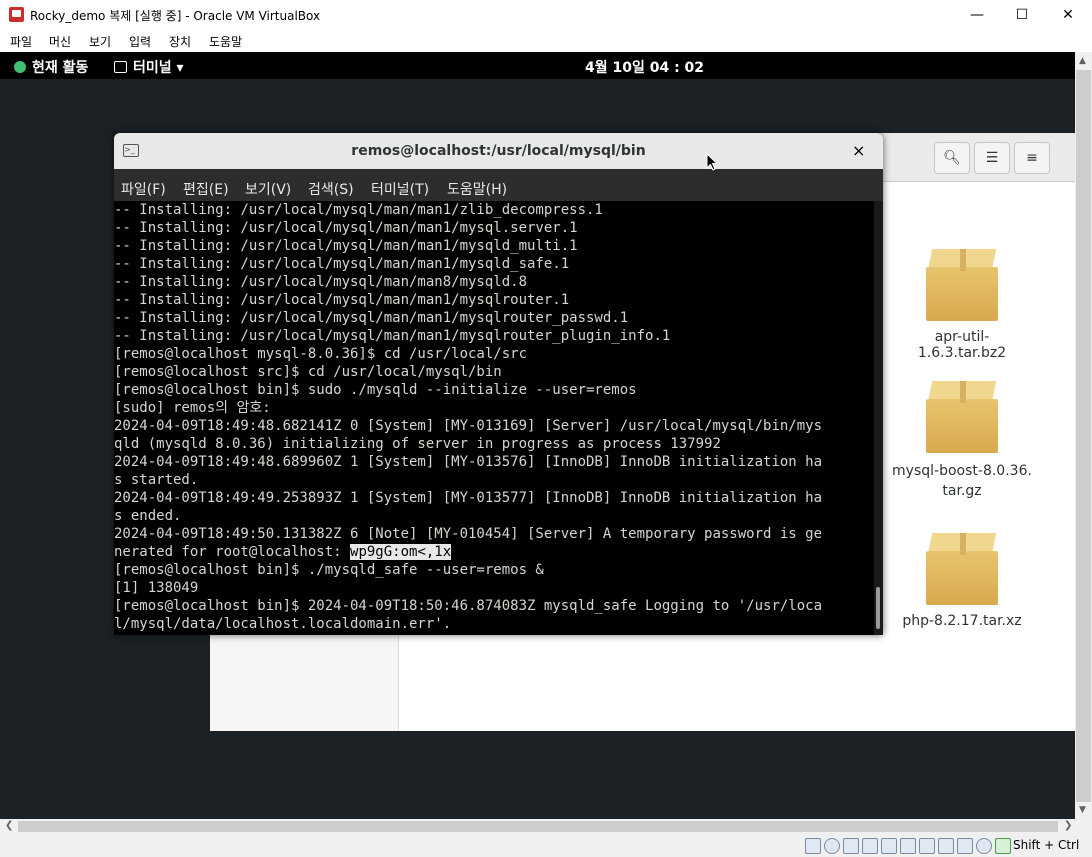 The height and width of the screenshot is (857, 1092). Describe the element at coordinates (206, 189) in the screenshot. I see `terminal-menu-edit: 편집(E)` at that location.